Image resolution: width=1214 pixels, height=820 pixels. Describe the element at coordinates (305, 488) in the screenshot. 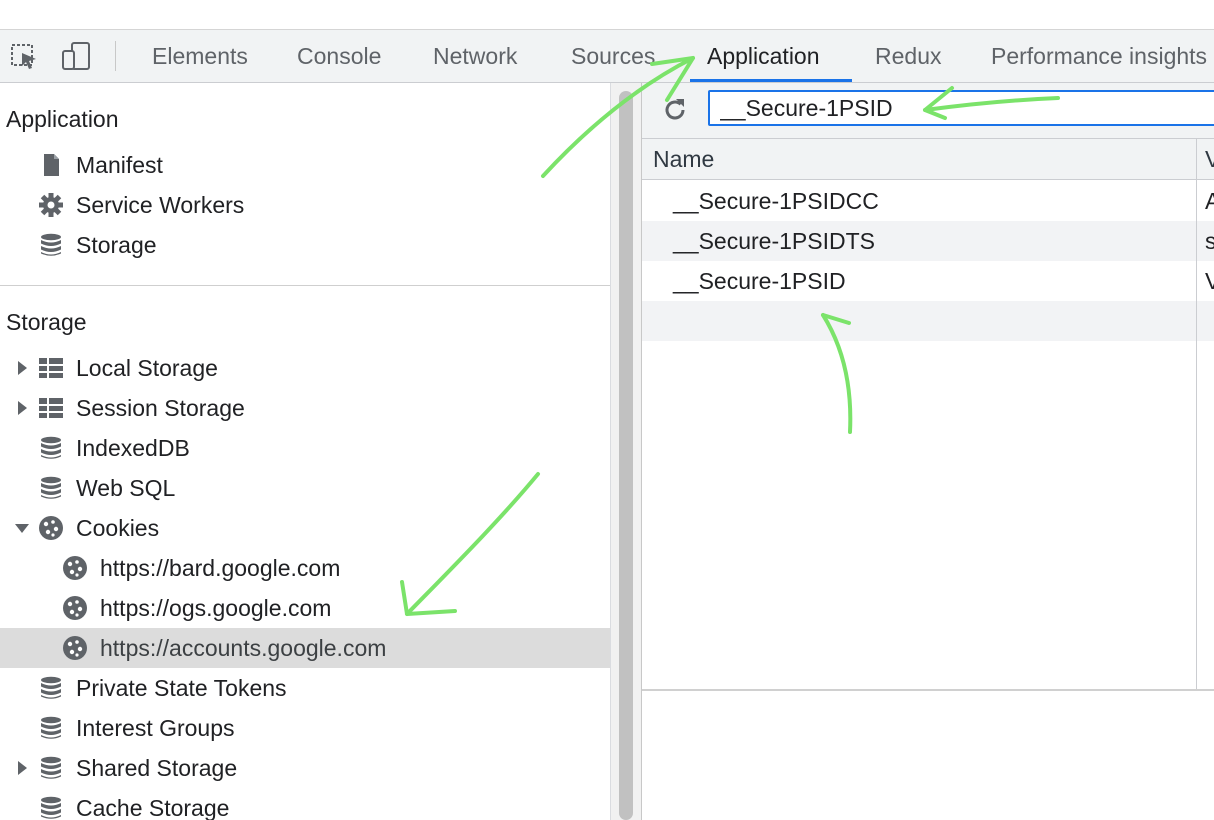

I see `sidebar-item-web-sql: Web SQL` at that location.